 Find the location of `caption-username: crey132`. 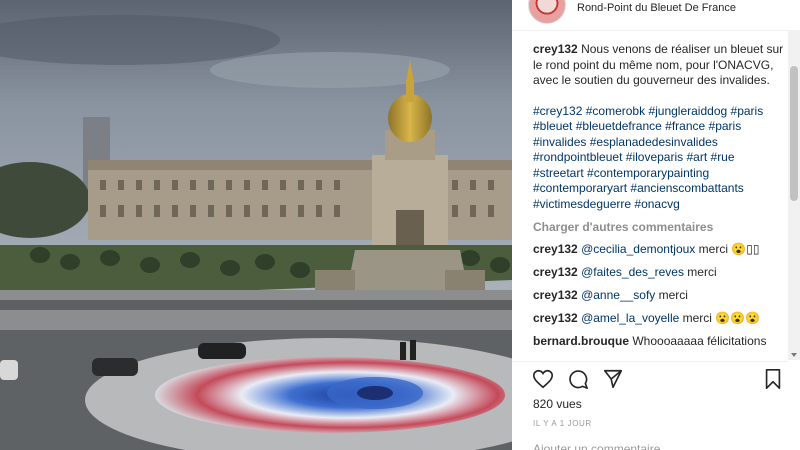

caption-username: crey132 is located at coordinates (555, 49).